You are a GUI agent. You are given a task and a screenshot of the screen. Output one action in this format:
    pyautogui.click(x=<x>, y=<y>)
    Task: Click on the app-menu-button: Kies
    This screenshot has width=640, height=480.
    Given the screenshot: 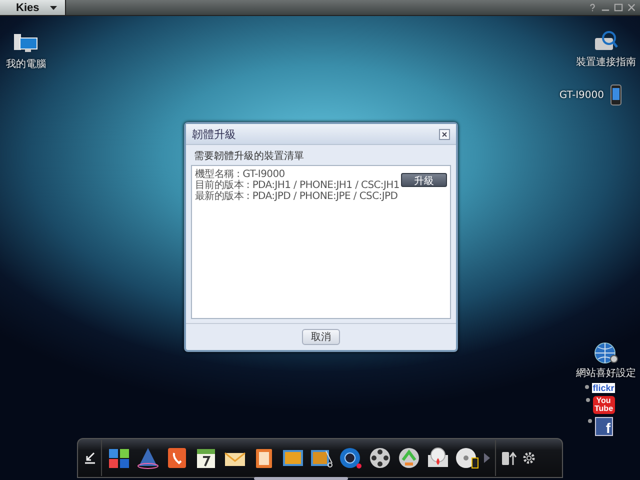 What is the action you would take?
    pyautogui.click(x=33, y=7)
    